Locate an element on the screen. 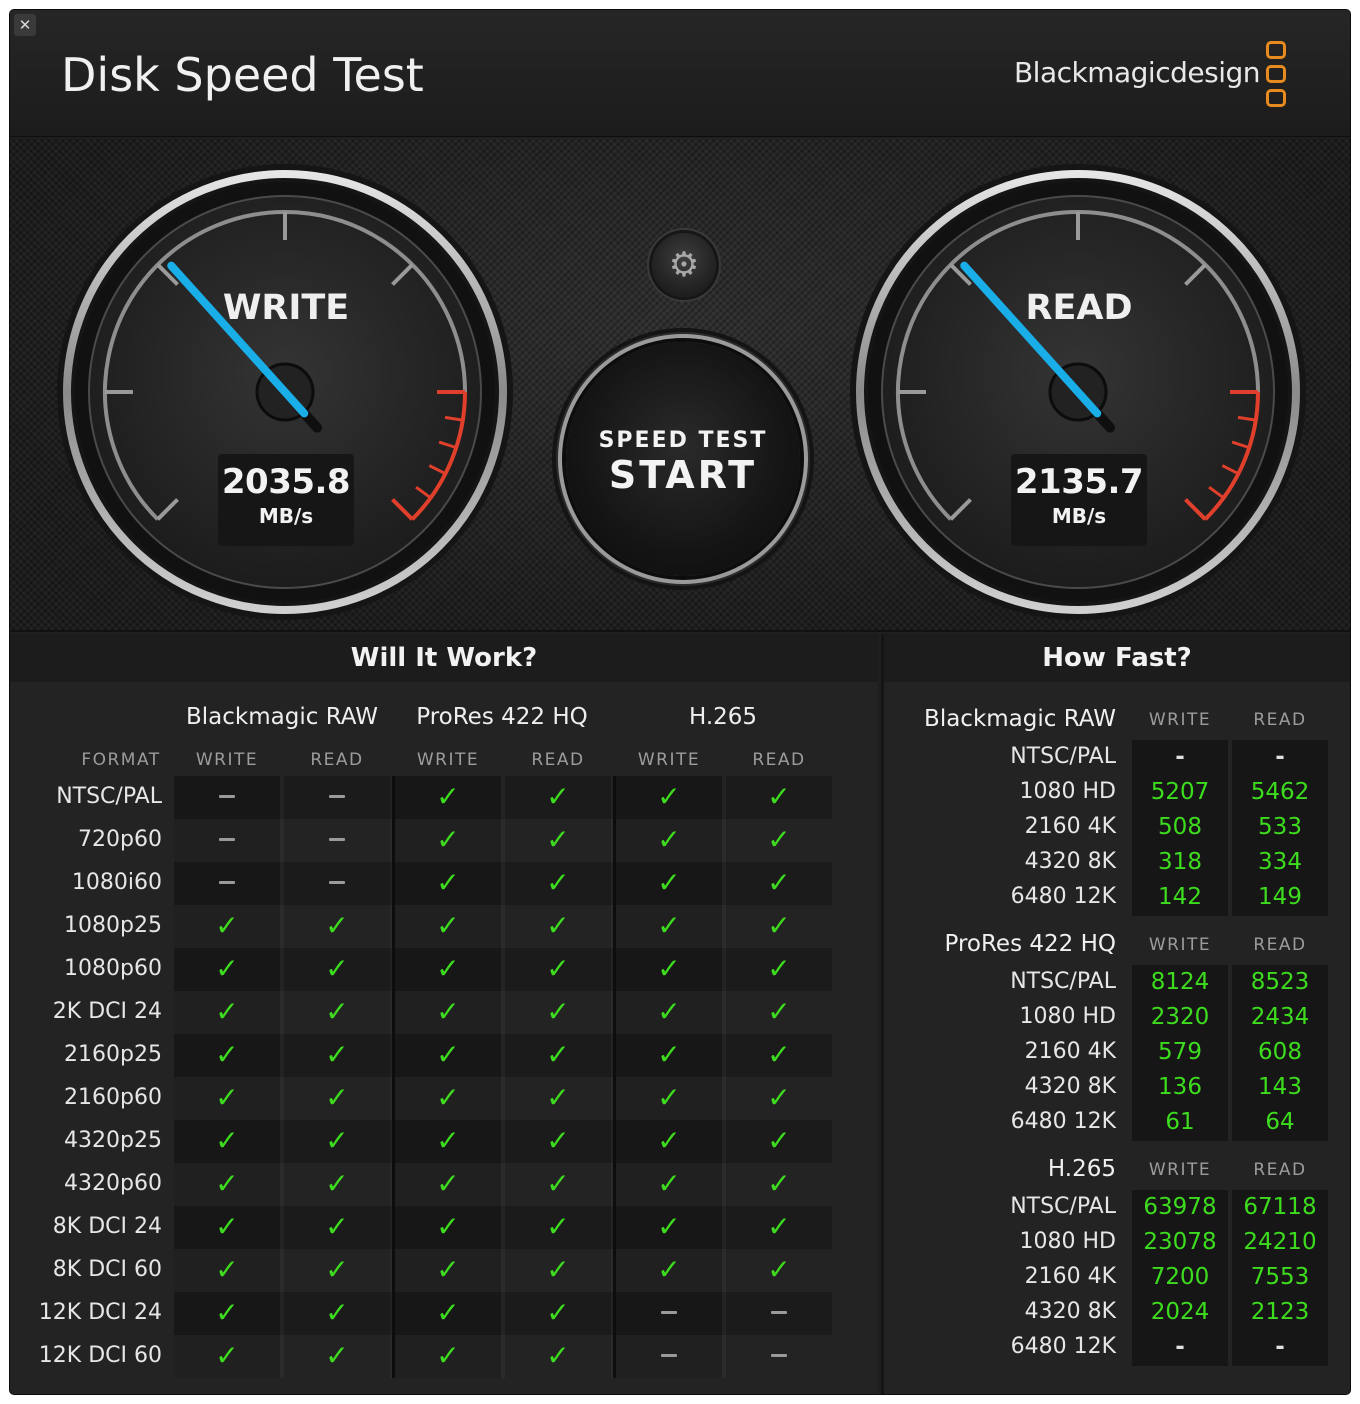 The width and height of the screenshot is (1360, 1404). format-label: 2K DCI 24 is located at coordinates (107, 1011).